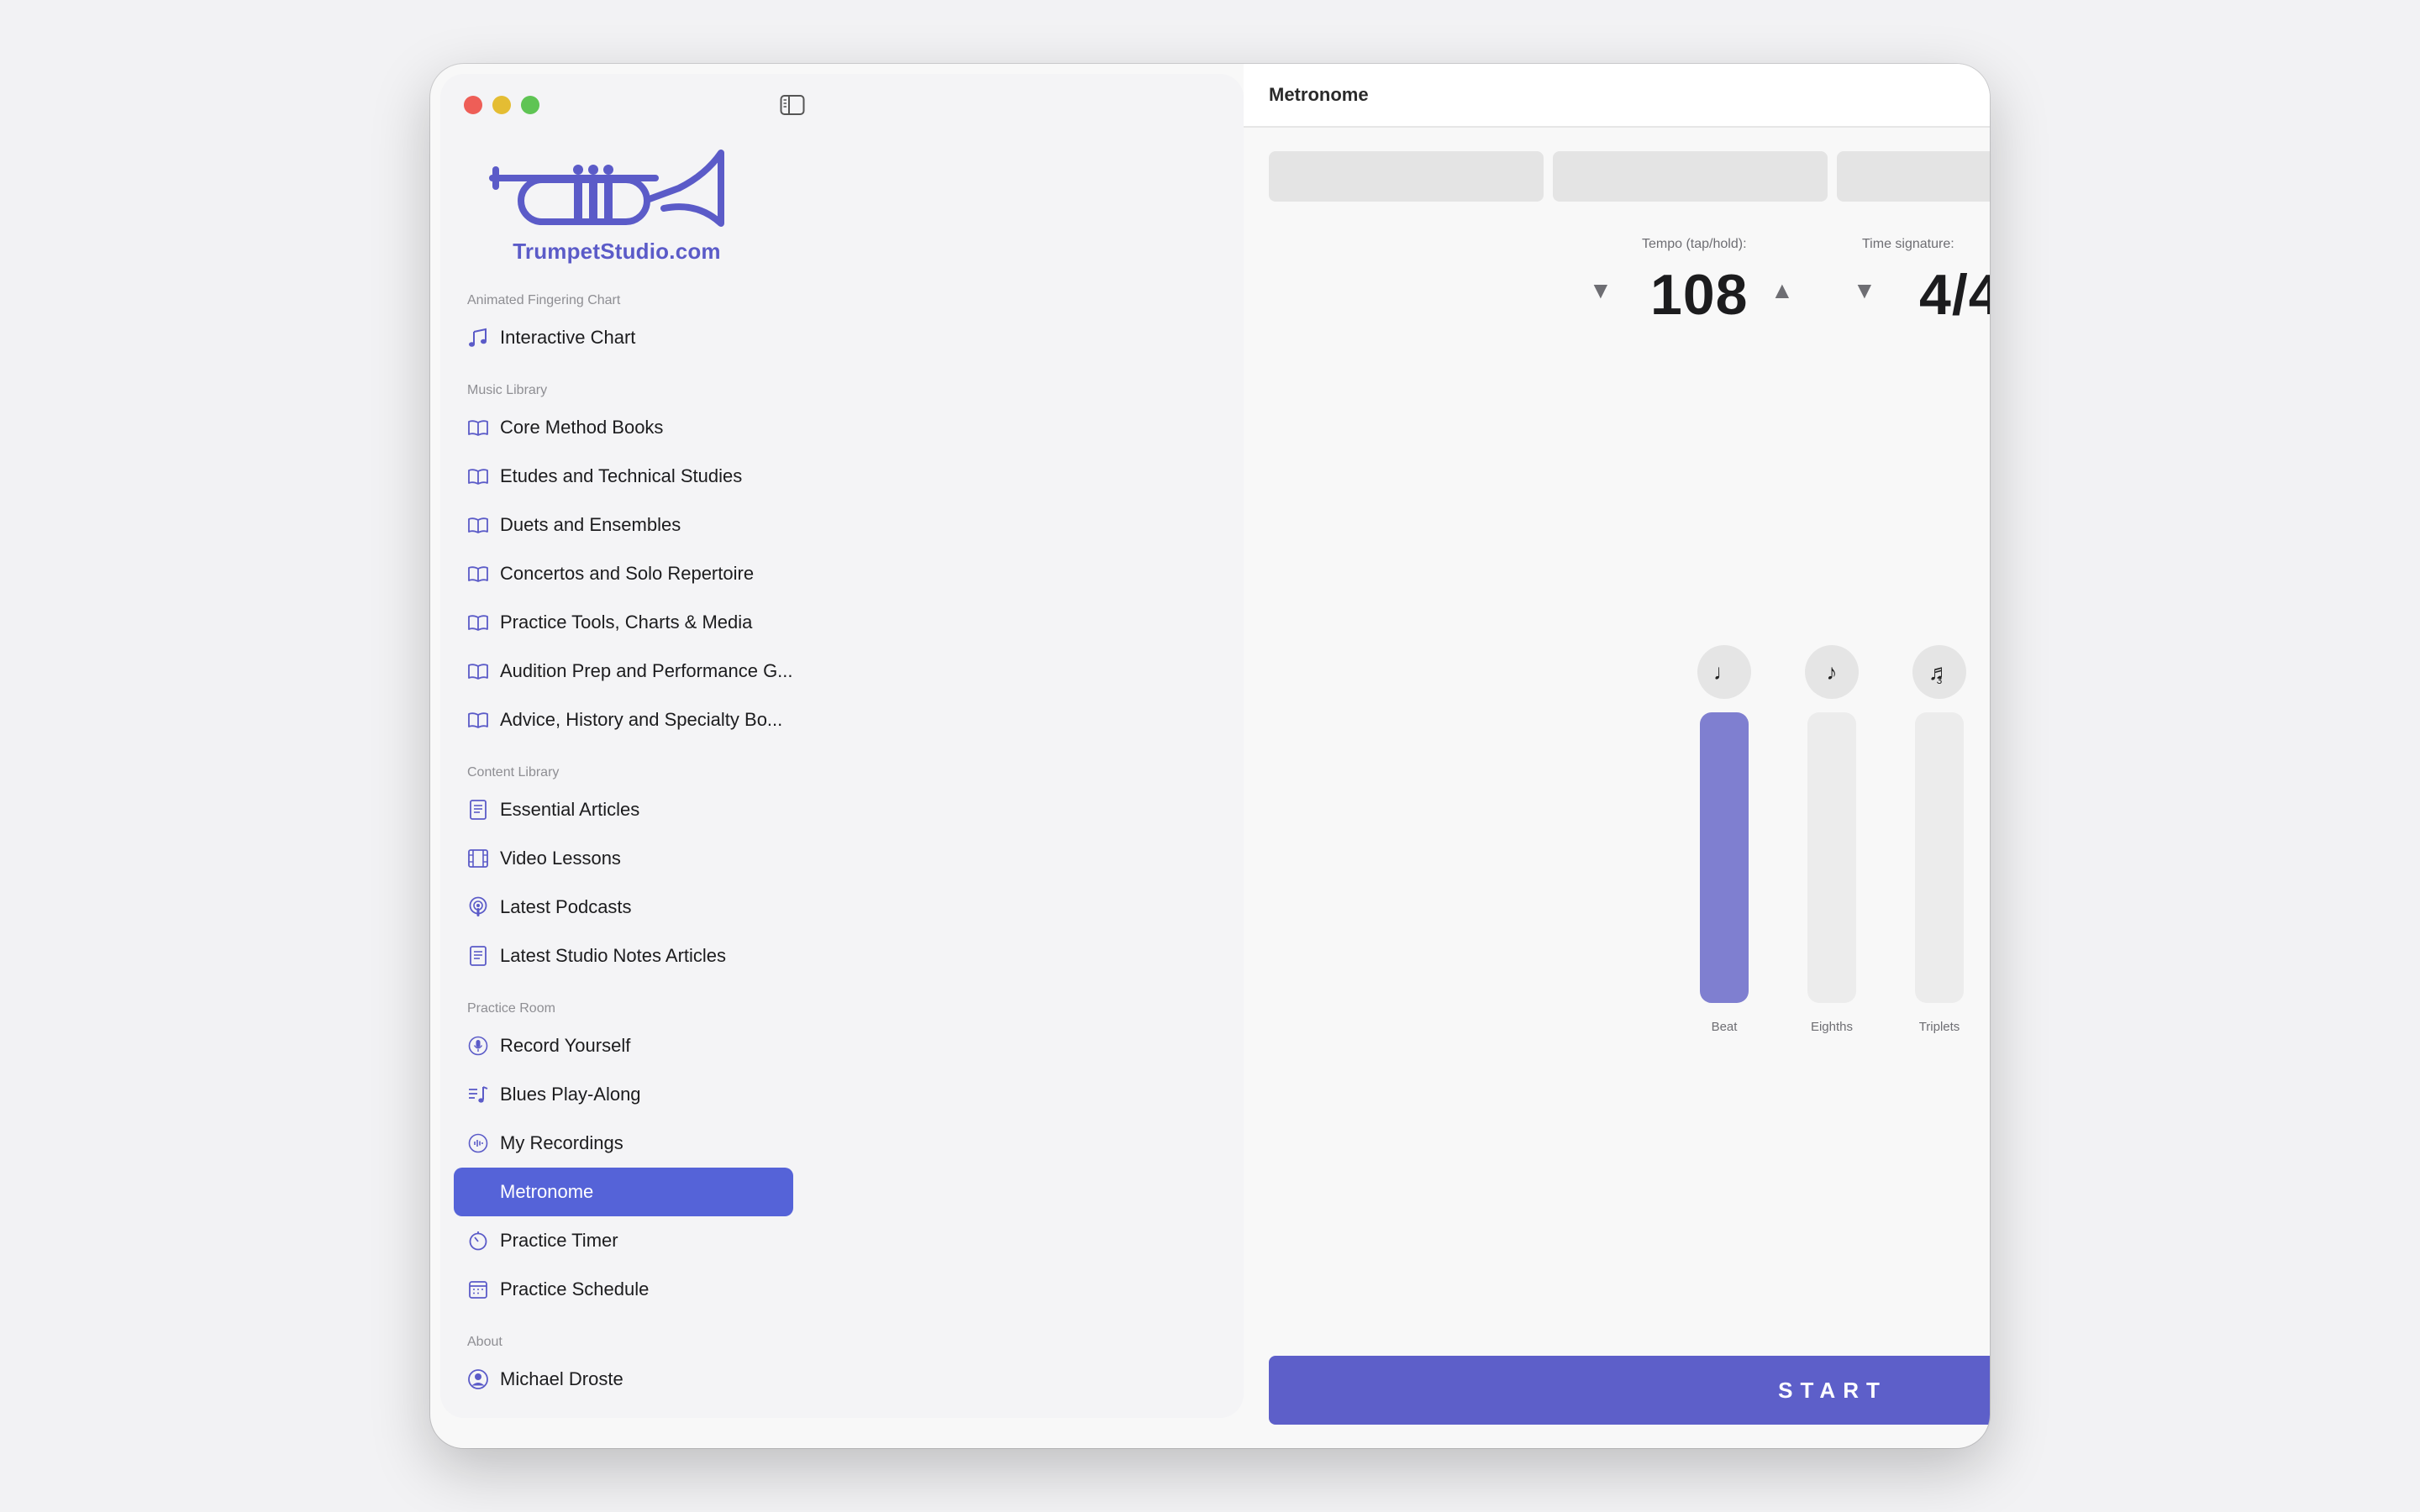 The height and width of the screenshot is (1512, 2420). Describe the element at coordinates (560, 858) in the screenshot. I see `sidebar-item-label: Video Lessons` at that location.